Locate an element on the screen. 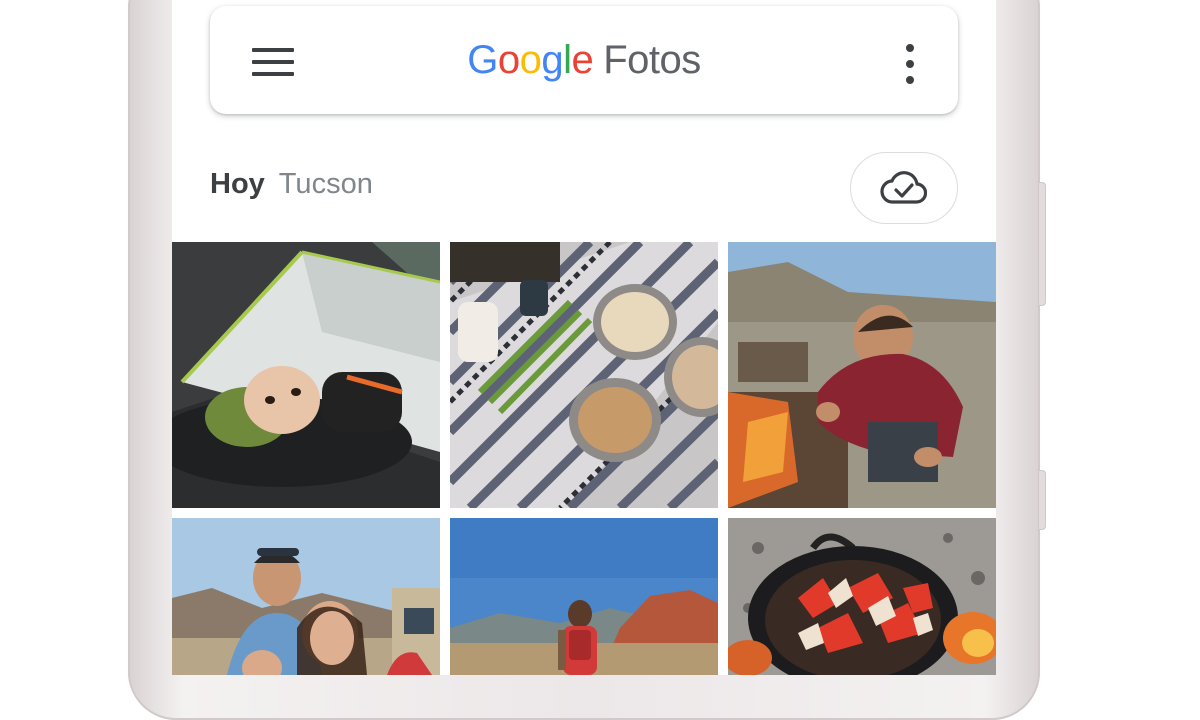 This screenshot has width=1200, height=720. photo-hiker is located at coordinates (584, 596).